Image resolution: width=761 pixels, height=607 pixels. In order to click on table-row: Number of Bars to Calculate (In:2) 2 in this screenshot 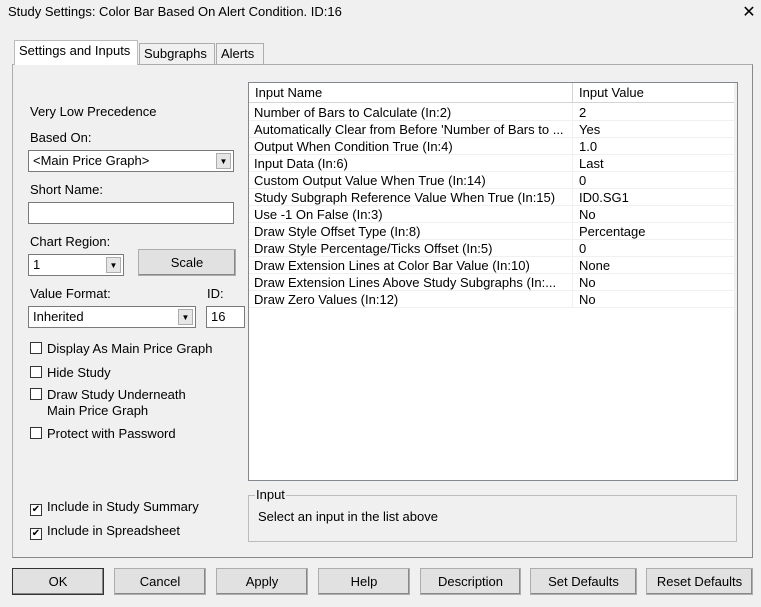, I will do `click(492, 112)`.